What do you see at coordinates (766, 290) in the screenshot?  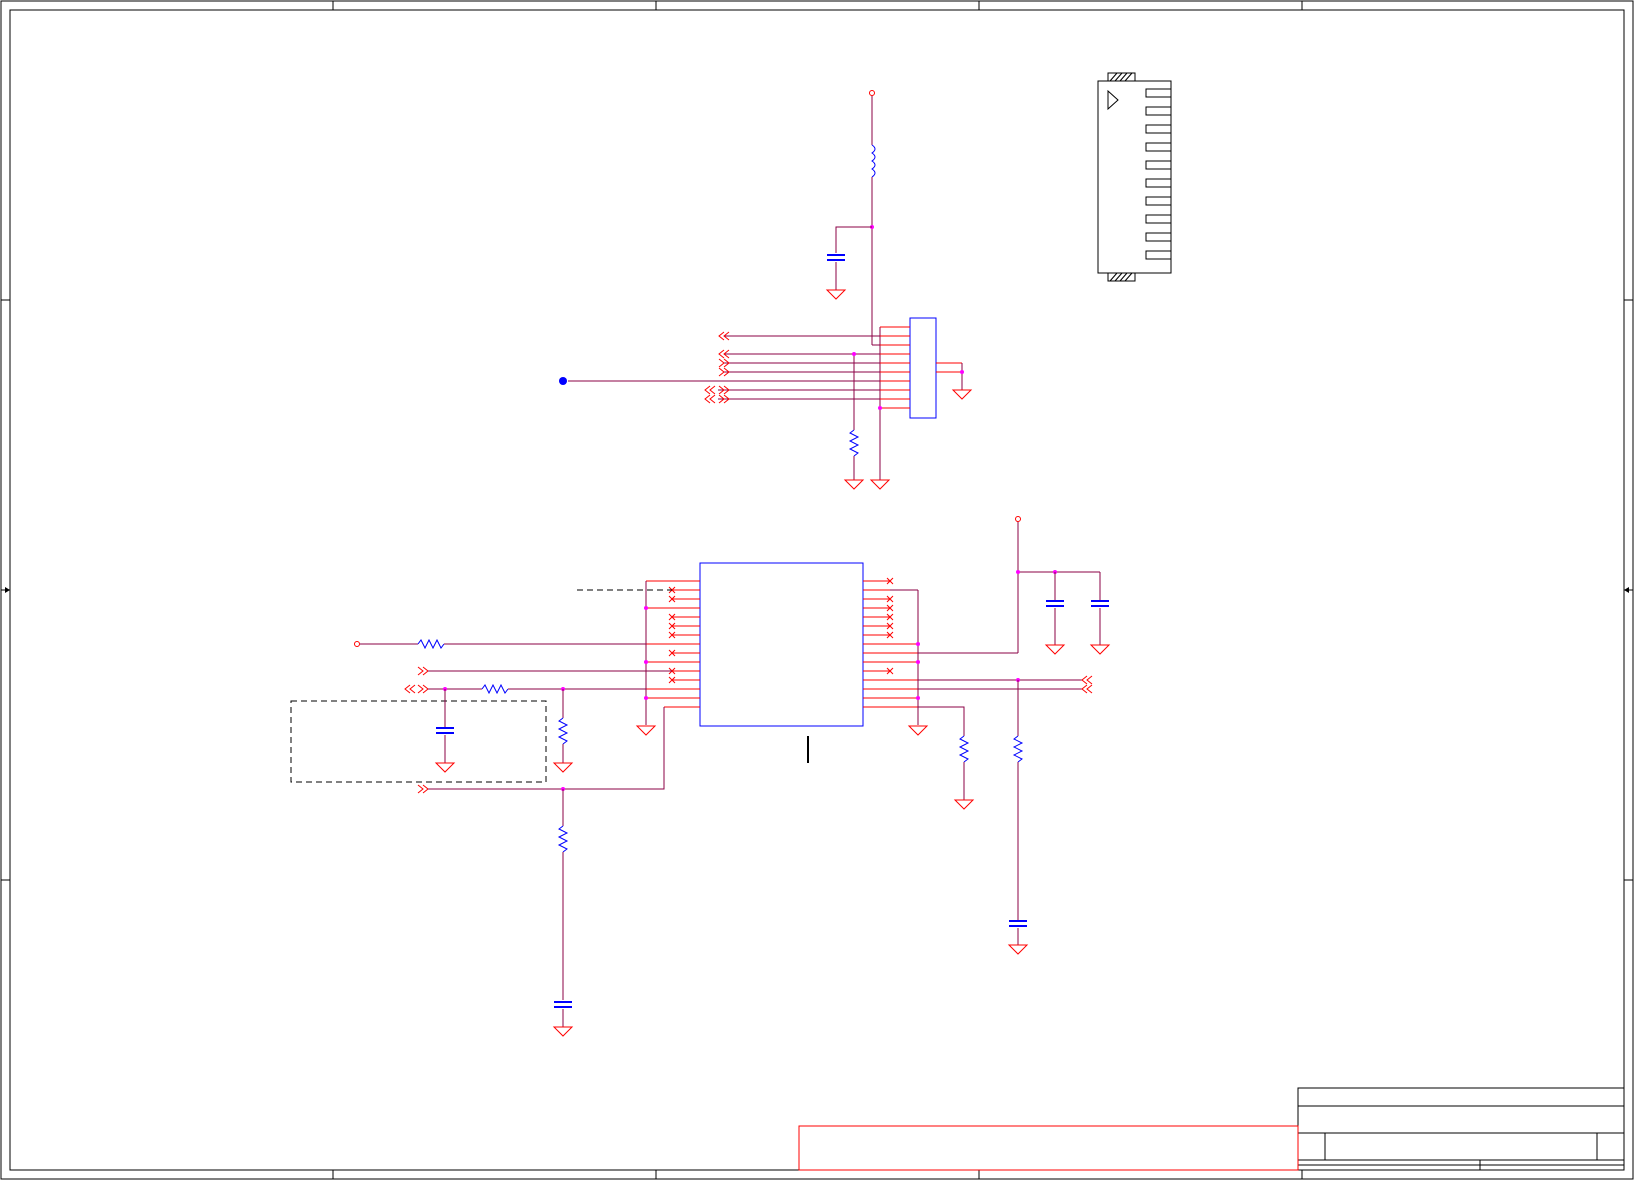 I see `top-circuit` at bounding box center [766, 290].